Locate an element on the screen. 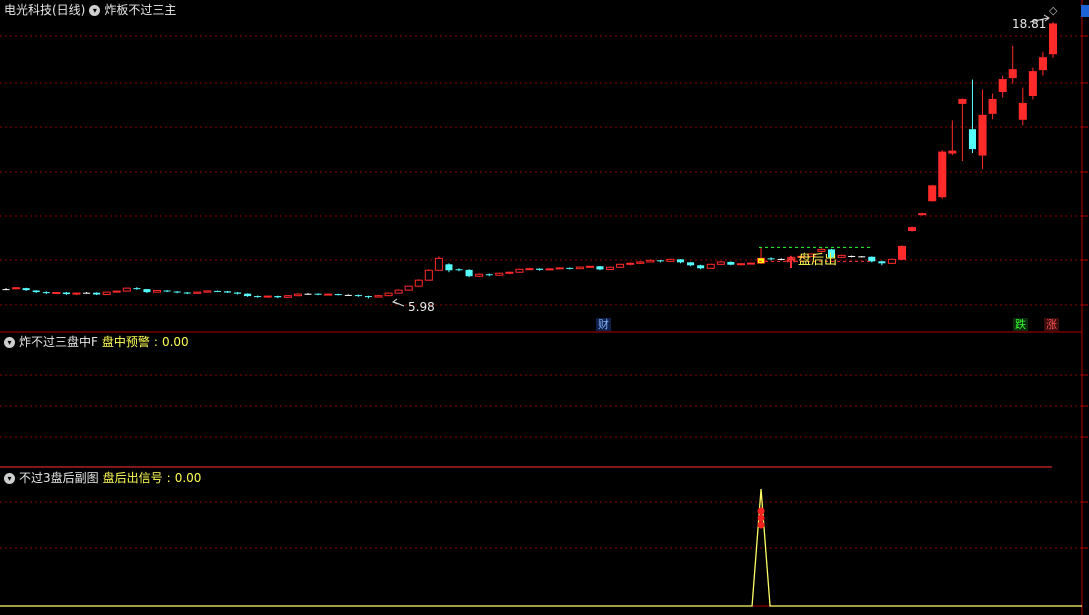 Image resolution: width=1089 pixels, height=615 pixels. panel3-title: 不过3盘后副图 is located at coordinates (59, 478).